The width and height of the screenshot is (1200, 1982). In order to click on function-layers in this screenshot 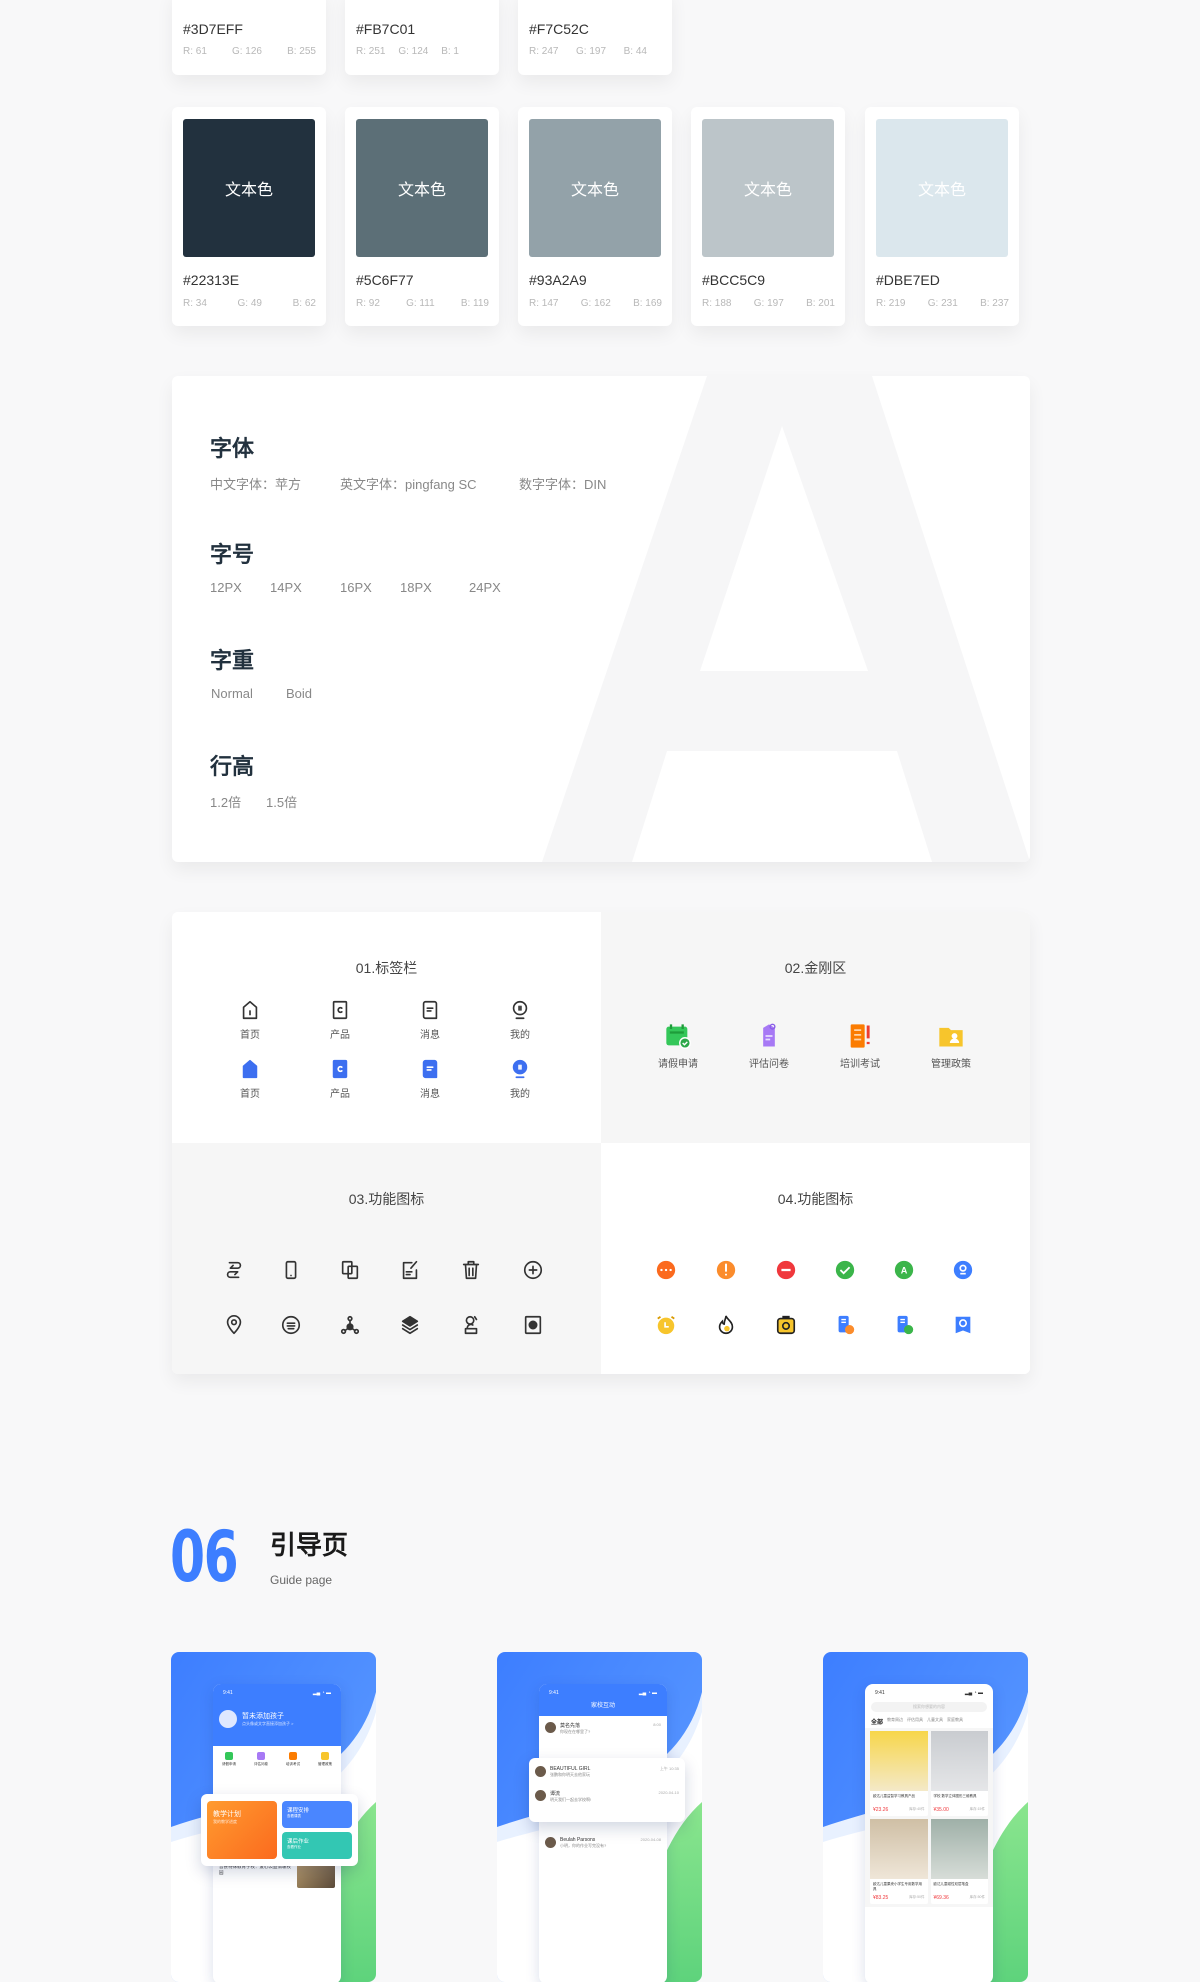, I will do `click(410, 1325)`.